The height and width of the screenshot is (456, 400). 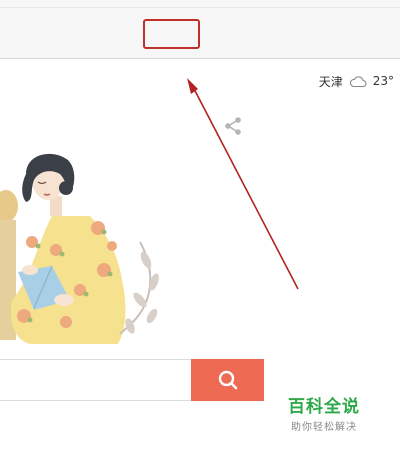 I want to click on toolbar-divider, so click(x=200, y=7).